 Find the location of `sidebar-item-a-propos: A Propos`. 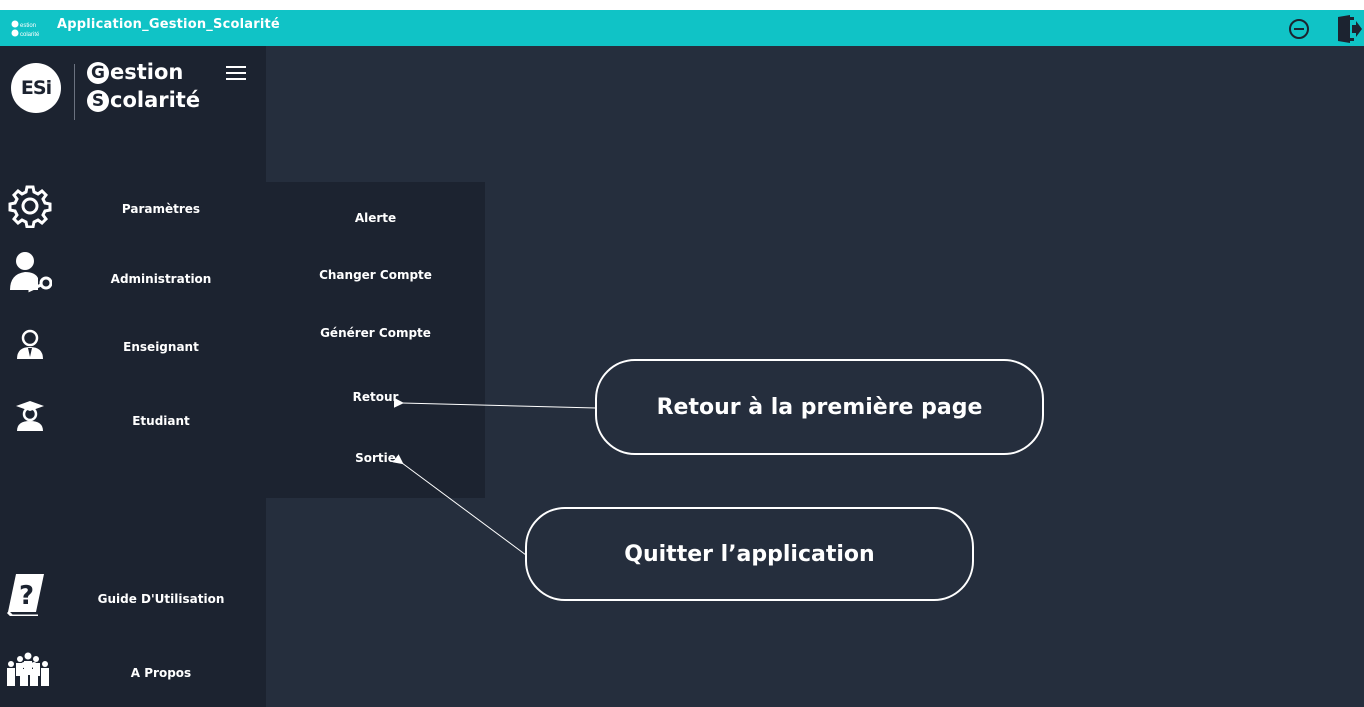

sidebar-item-a-propos: A Propos is located at coordinates (133, 671).